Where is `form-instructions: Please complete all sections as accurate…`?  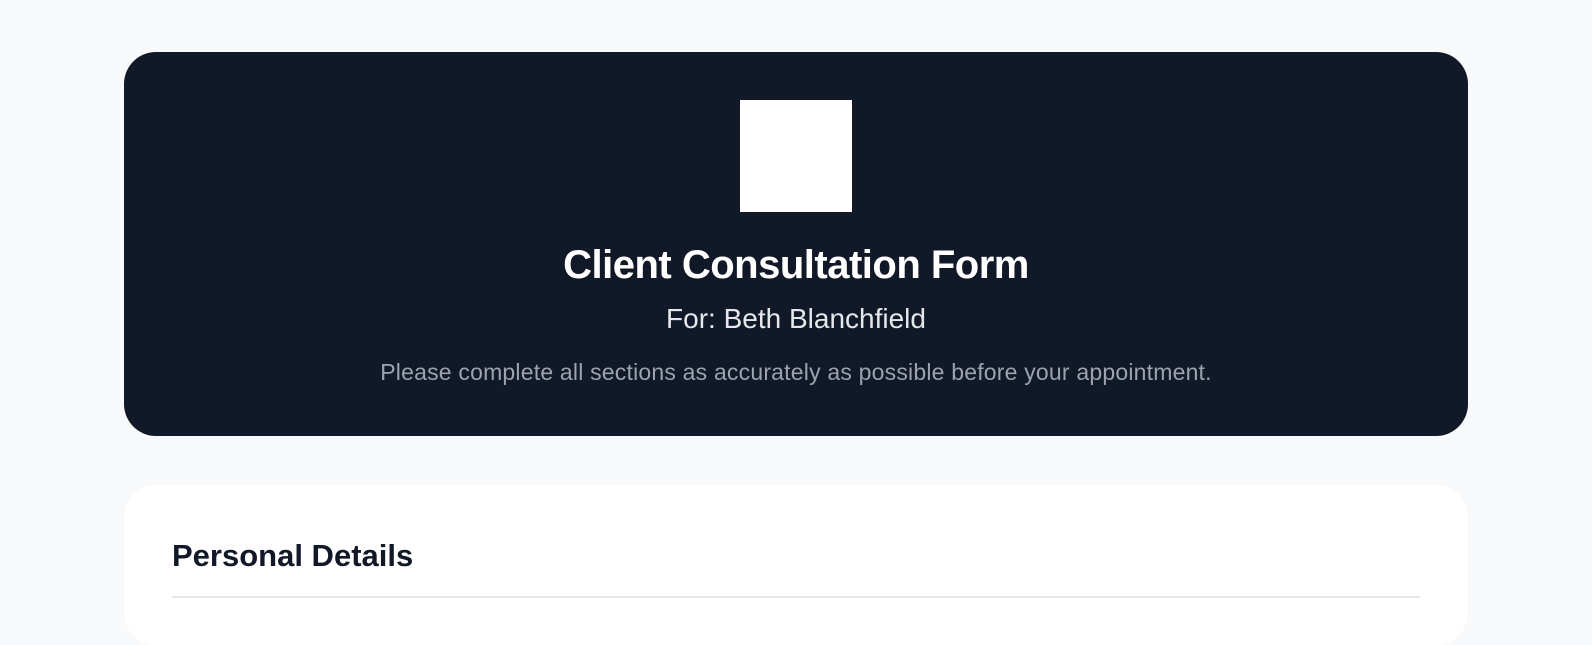 form-instructions: Please complete all sections as accurate… is located at coordinates (796, 372).